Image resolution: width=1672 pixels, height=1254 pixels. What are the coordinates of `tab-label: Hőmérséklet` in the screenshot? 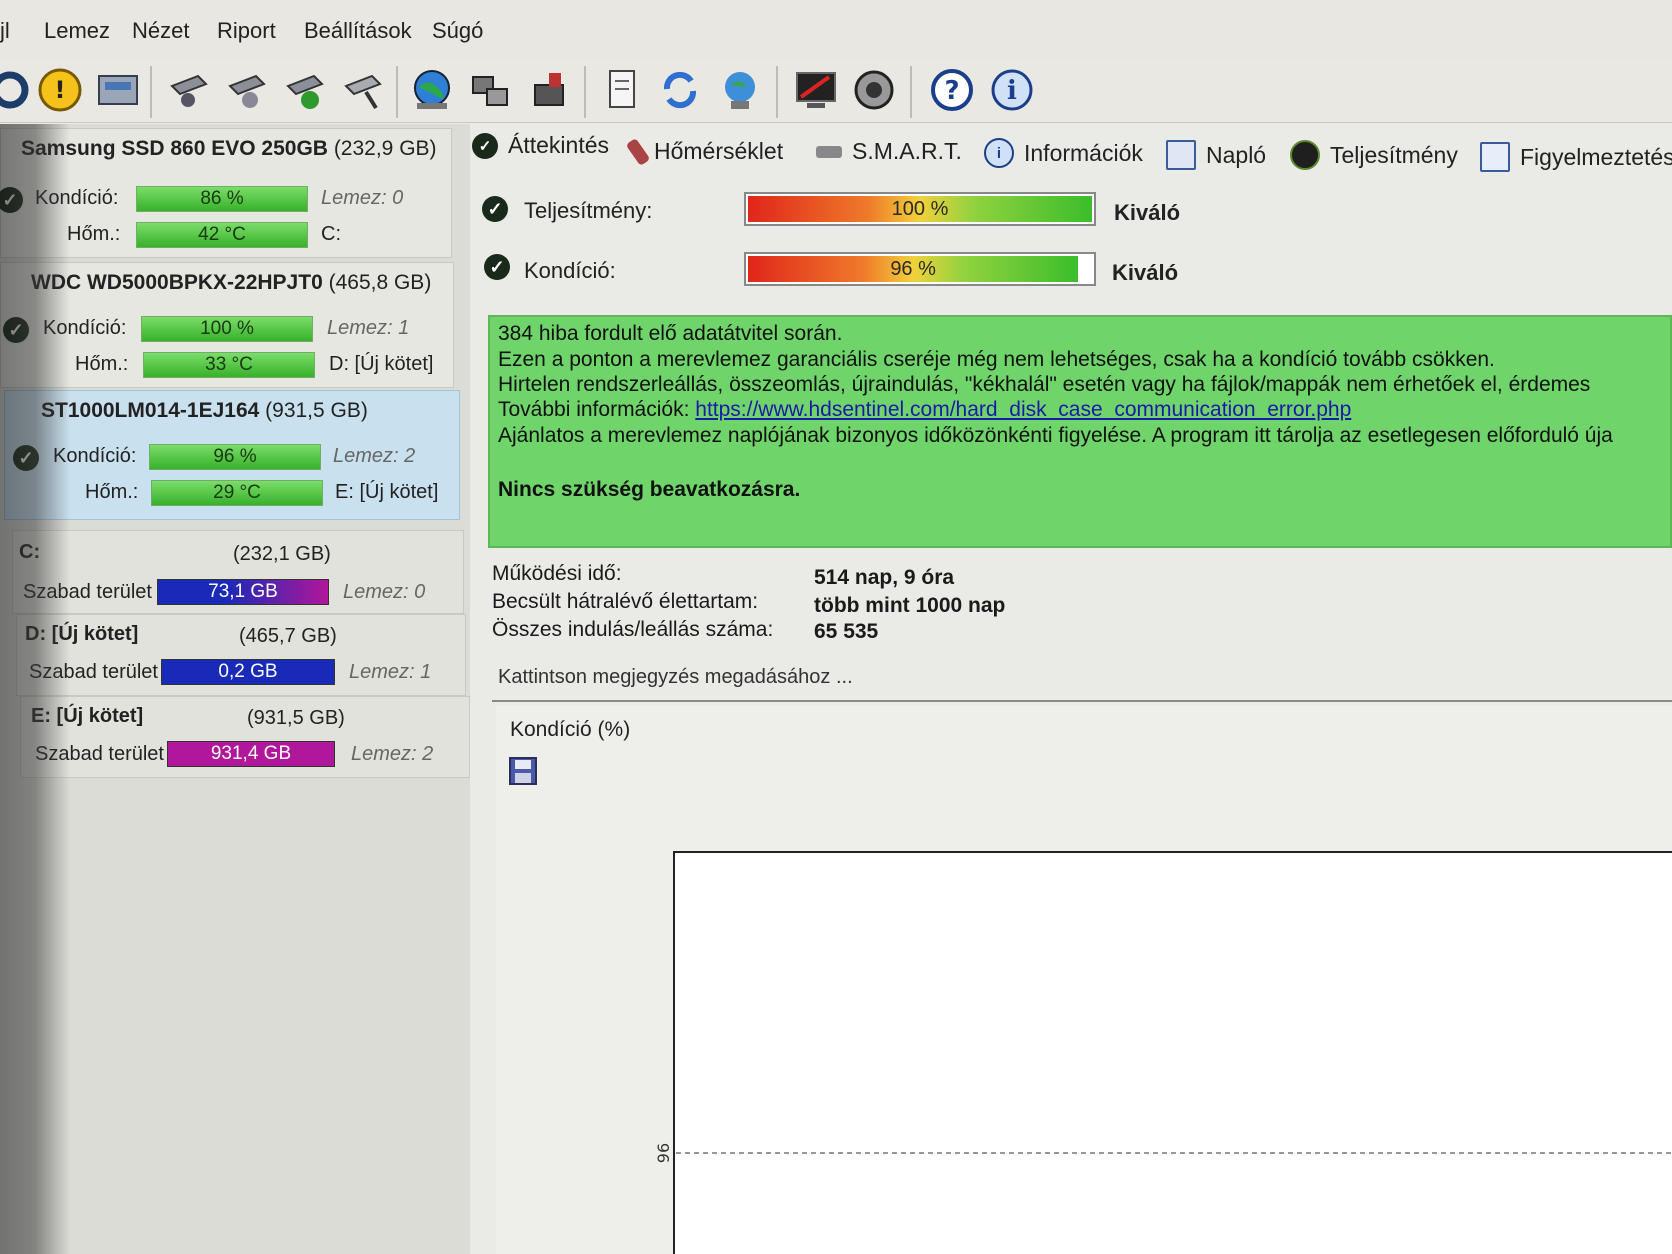 It's located at (719, 151).